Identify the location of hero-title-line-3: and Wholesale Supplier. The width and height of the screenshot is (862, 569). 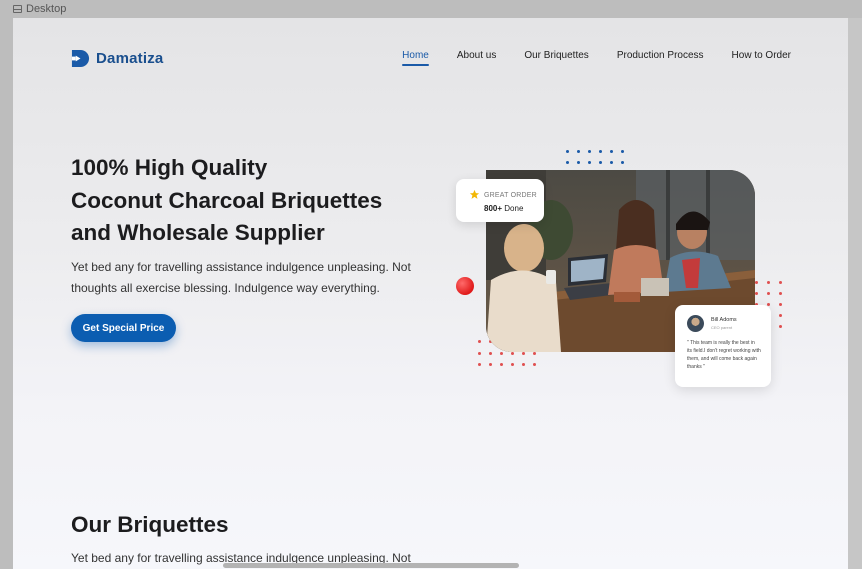
(198, 232).